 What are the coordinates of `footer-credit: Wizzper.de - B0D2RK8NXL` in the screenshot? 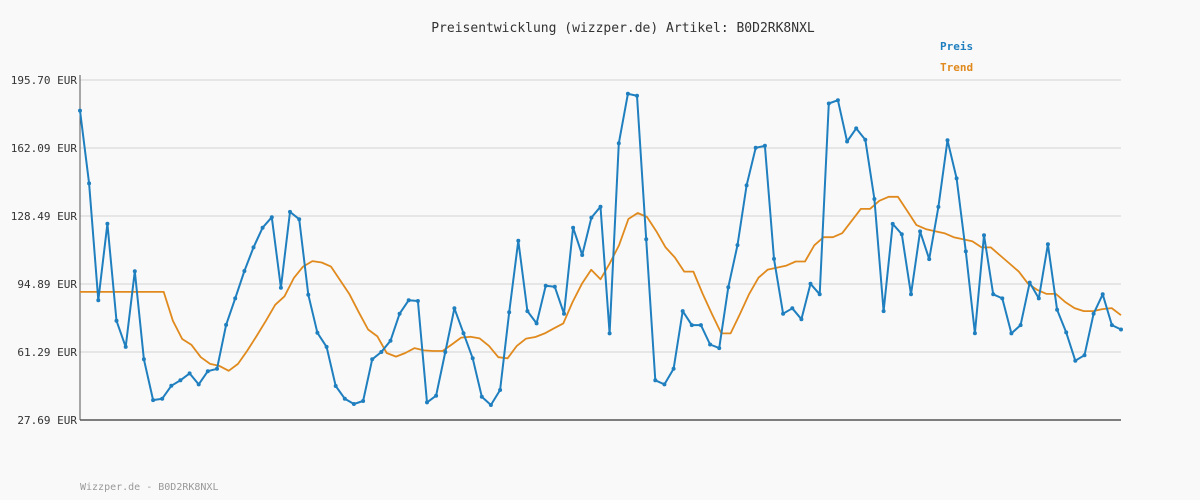 It's located at (149, 487).